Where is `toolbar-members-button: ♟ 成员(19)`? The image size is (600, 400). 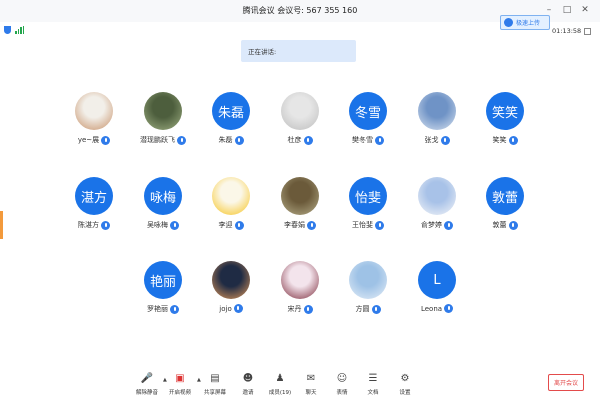 toolbar-members-button: ♟ 成员(19) is located at coordinates (280, 384).